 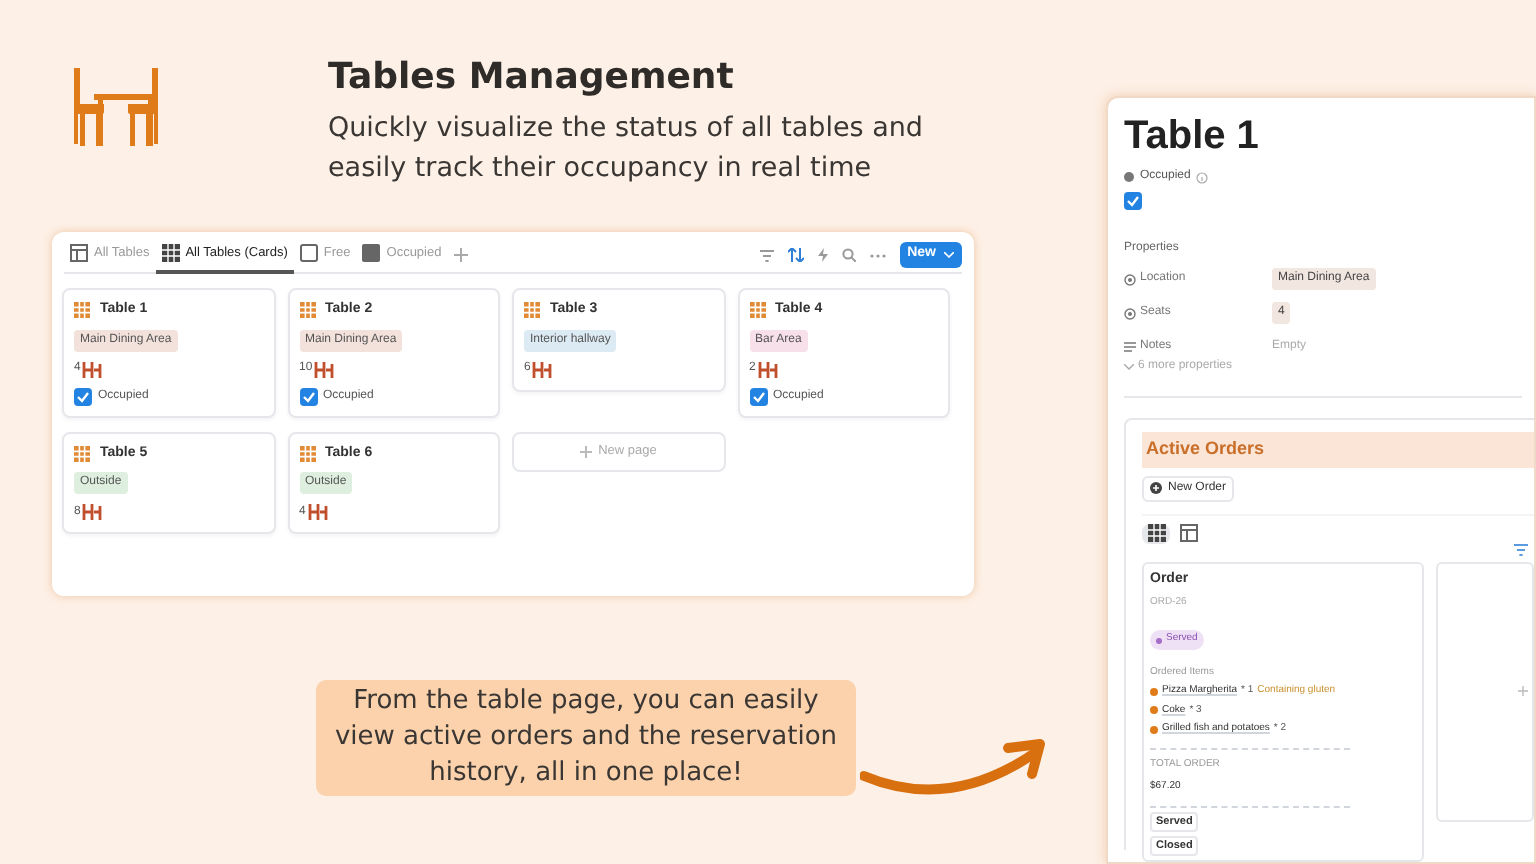 What do you see at coordinates (532, 78) in the screenshot?
I see `heading: Tables Management` at bounding box center [532, 78].